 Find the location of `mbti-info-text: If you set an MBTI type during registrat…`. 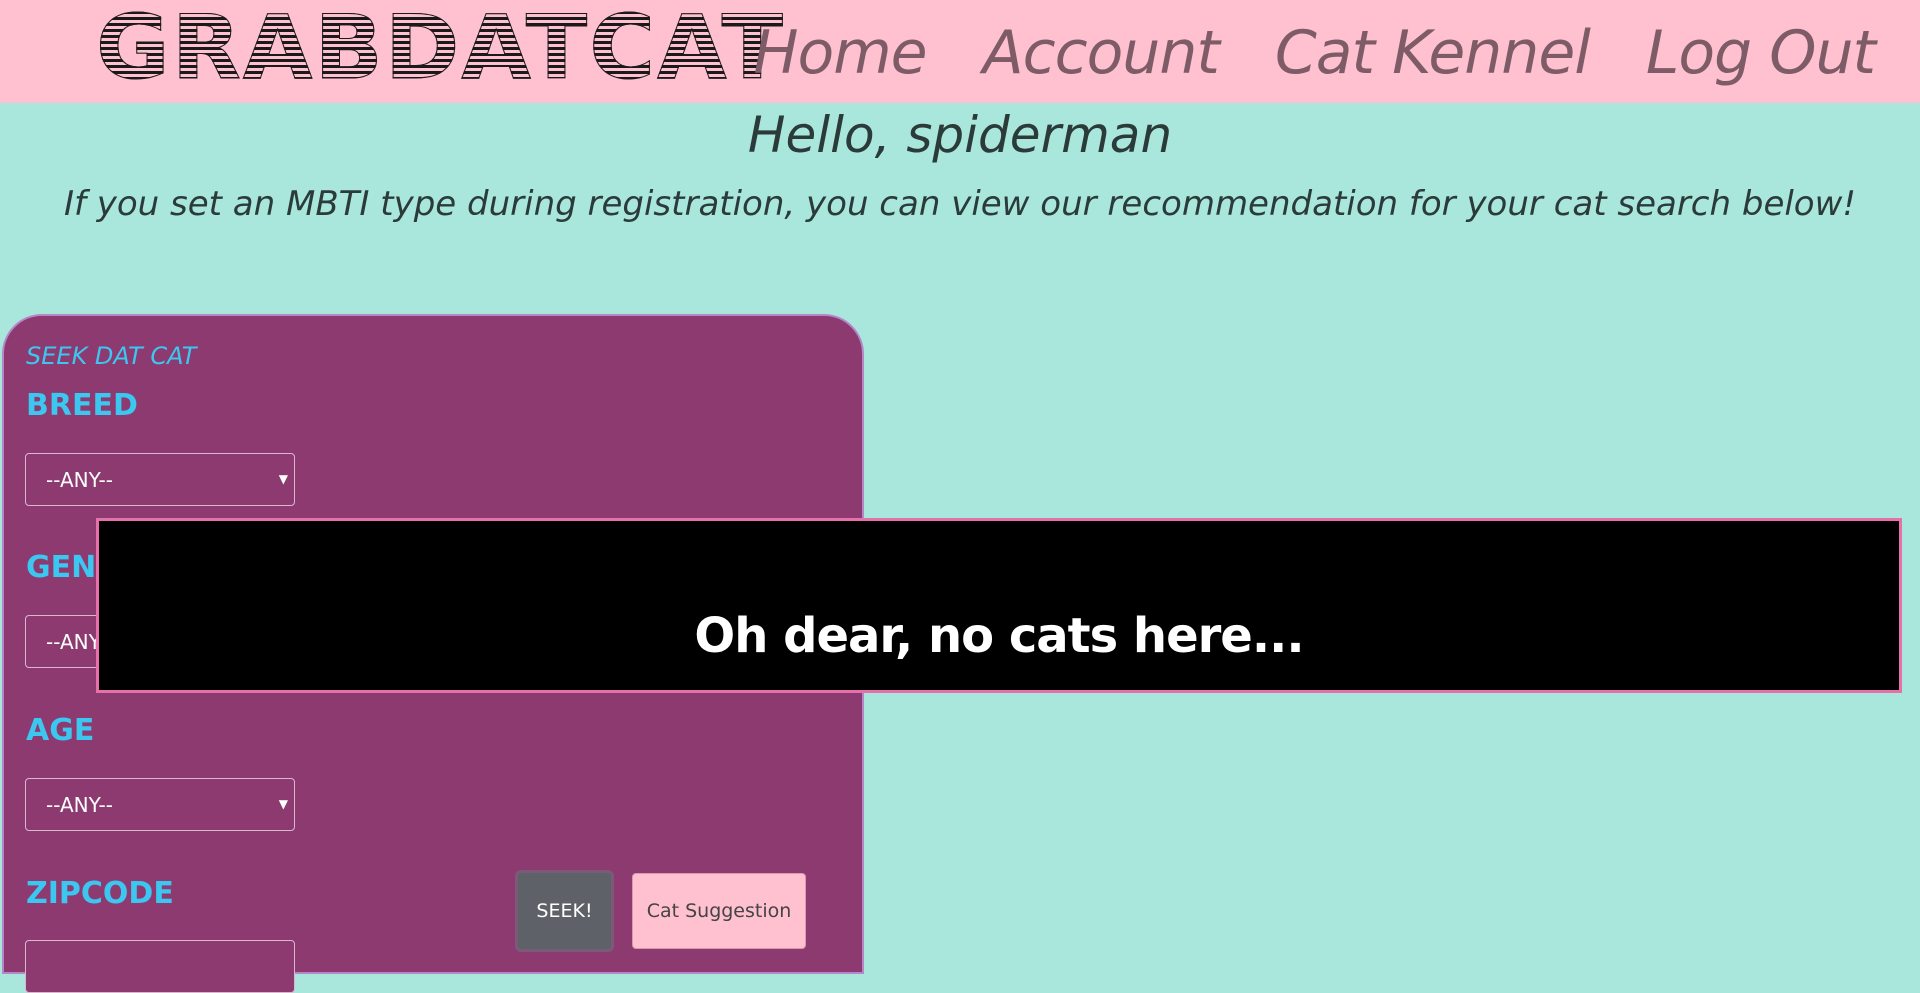

mbti-info-text: If you set an MBTI type during registrat… is located at coordinates (960, 204).